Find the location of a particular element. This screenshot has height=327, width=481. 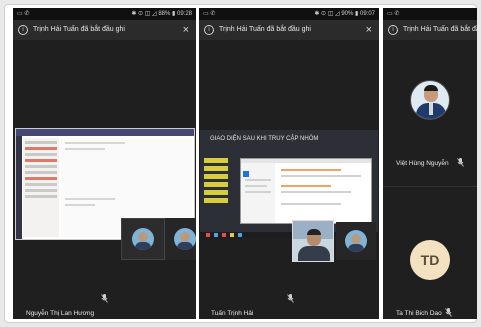

app-logo-icon is located at coordinates (246, 174).